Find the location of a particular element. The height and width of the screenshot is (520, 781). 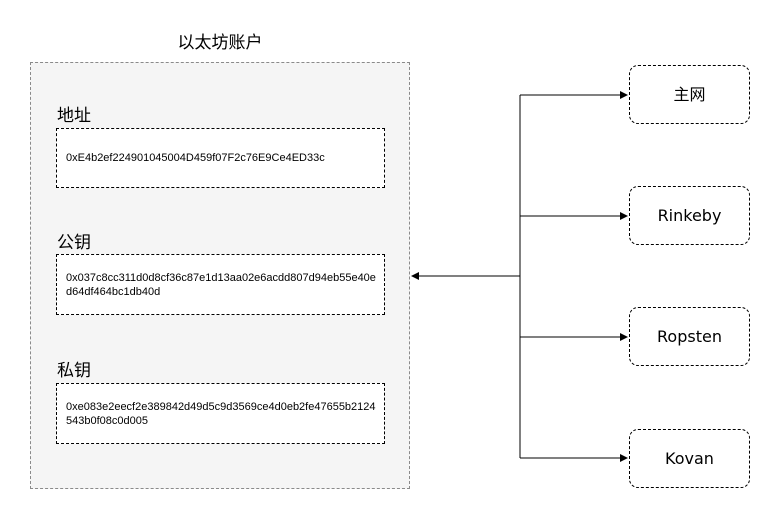

network-kovan-label: Kovan is located at coordinates (689, 458).